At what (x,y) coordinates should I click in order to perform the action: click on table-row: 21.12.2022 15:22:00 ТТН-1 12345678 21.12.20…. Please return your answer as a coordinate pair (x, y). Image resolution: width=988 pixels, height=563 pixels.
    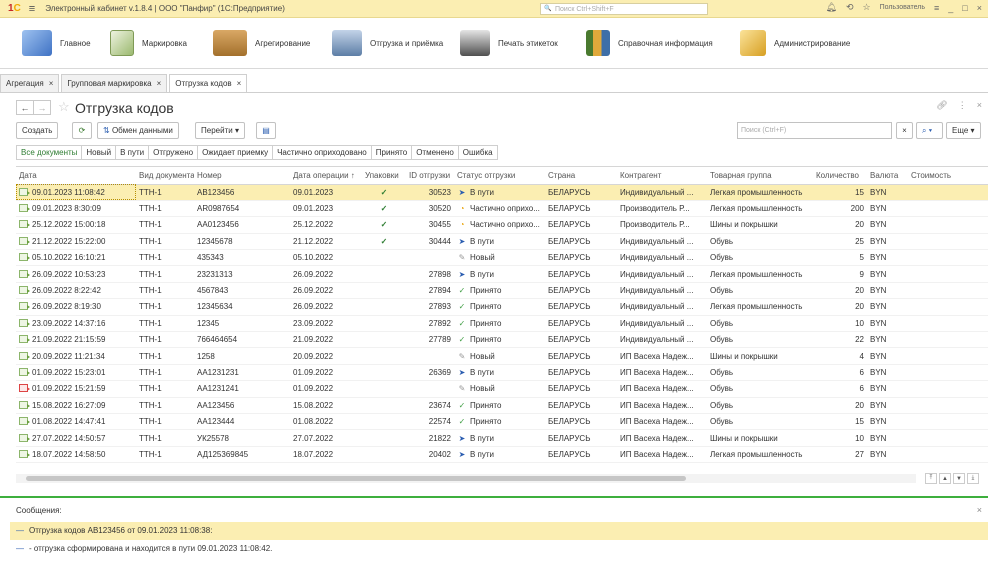
    Looking at the image, I should click on (502, 242).